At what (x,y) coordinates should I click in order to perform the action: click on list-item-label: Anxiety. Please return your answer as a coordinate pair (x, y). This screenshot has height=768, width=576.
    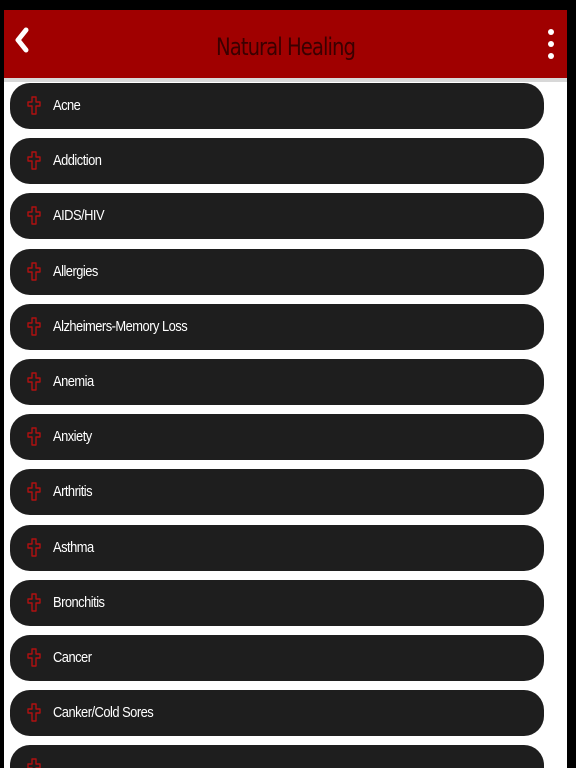
    Looking at the image, I should click on (72, 436).